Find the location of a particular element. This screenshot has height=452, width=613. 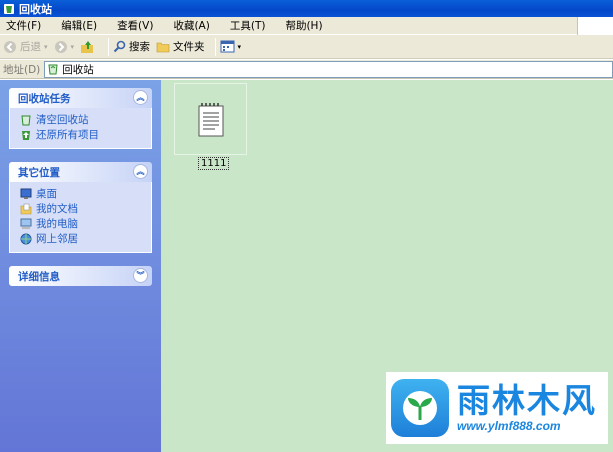

restore-all-link: 还原所有项目 is located at coordinates (85, 134).